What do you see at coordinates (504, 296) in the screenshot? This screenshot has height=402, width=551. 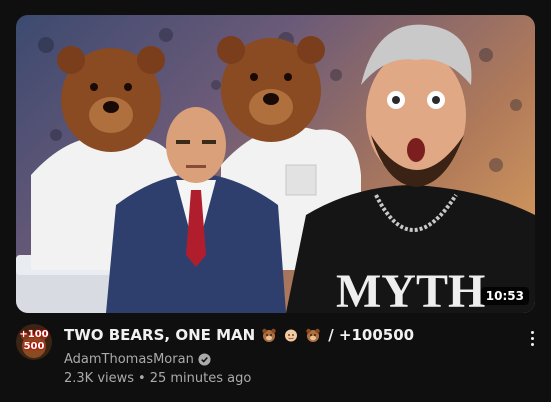 I see `video-duration-badge: 10:53` at bounding box center [504, 296].